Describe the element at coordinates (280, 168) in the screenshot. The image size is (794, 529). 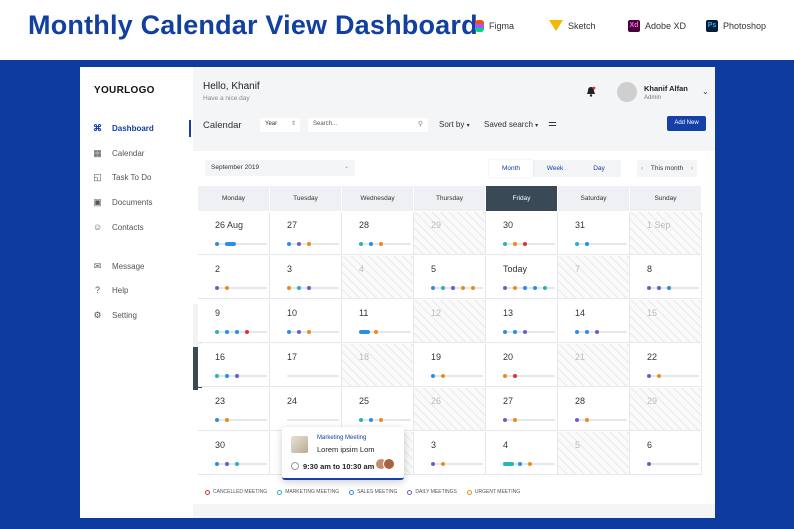
I see `month-select: September 2019 ⌄` at that location.